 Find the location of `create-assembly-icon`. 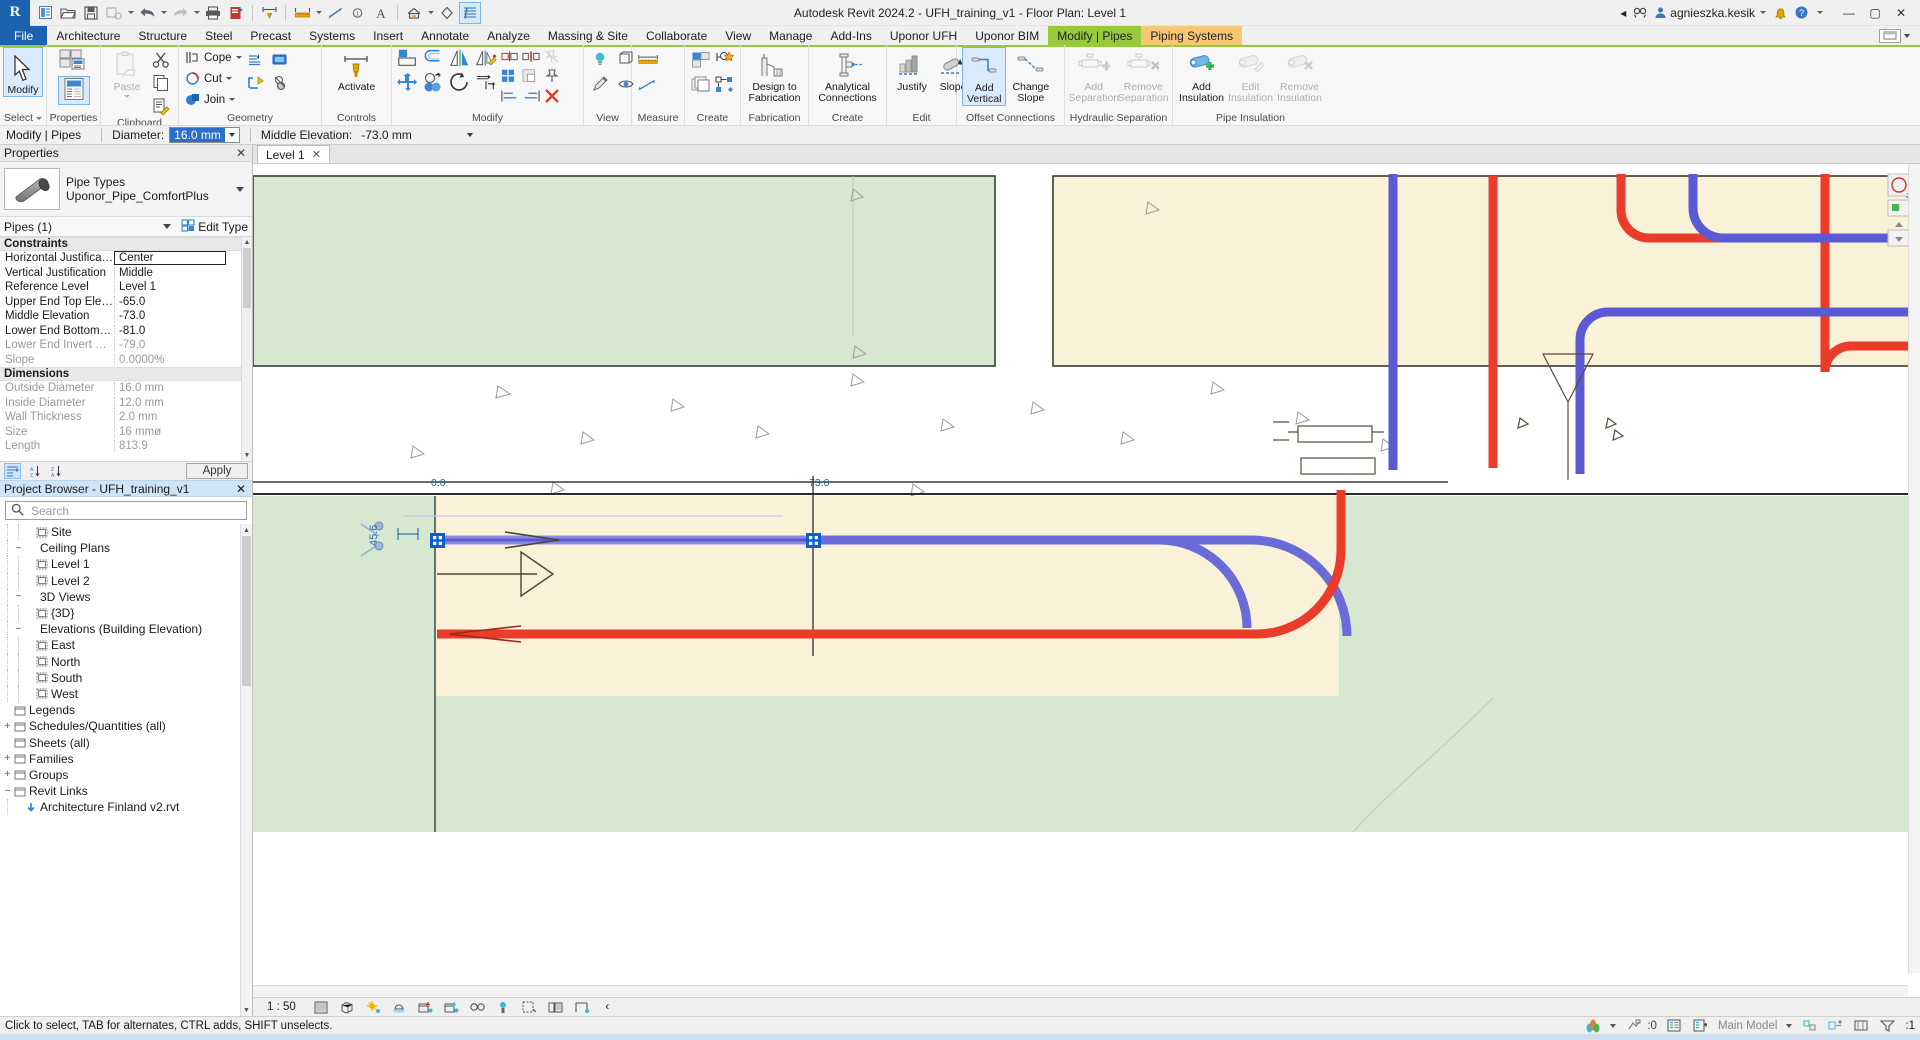

create-assembly-icon is located at coordinates (725, 84).